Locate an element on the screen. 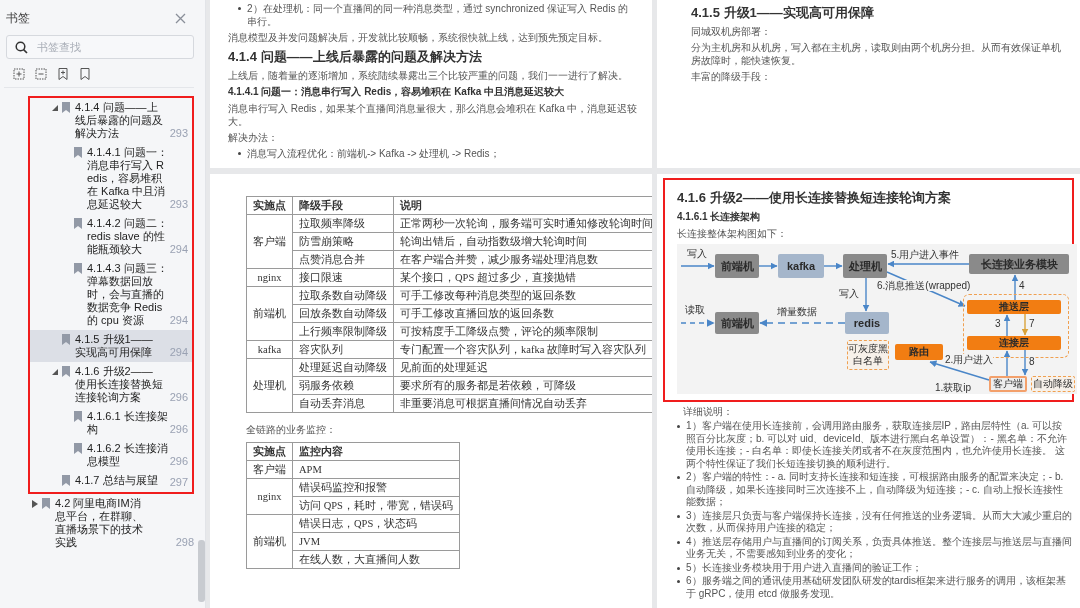 Image resolution: width=1080 pixels, height=608 pixels. table-cell: JVM is located at coordinates (376, 541).